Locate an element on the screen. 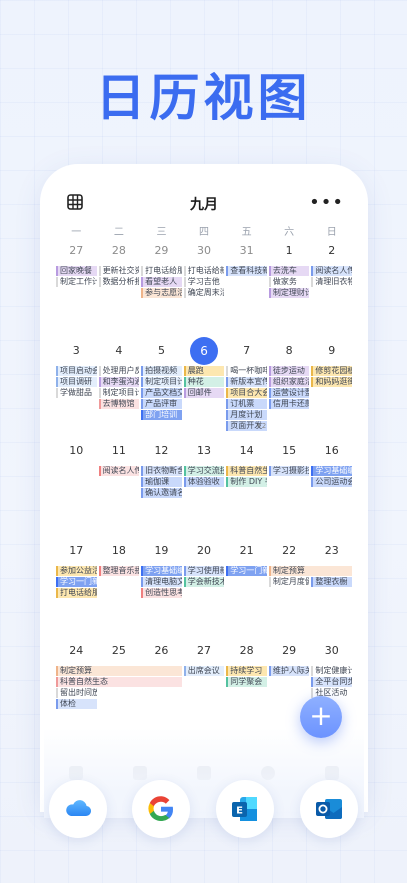 The height and width of the screenshot is (883, 407). day-number: 1 is located at coordinates (289, 251).